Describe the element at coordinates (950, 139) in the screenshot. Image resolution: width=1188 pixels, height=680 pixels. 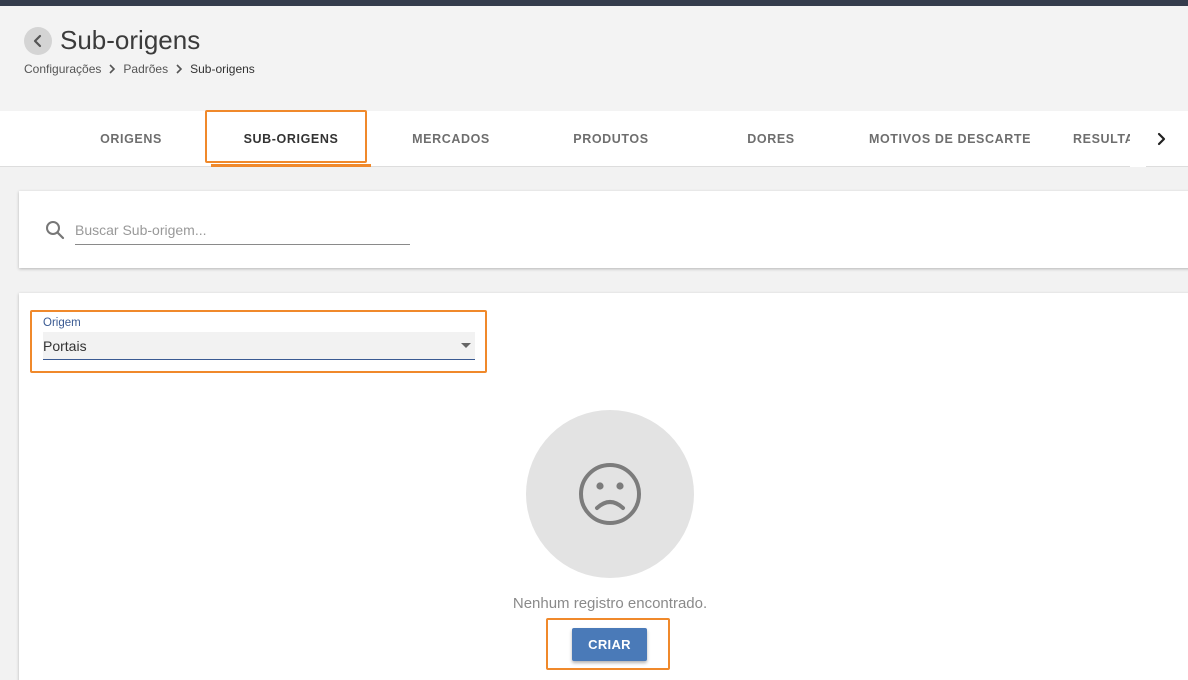
I see `tab-motivos-de-descarte: MOTIVOS DE DESCARTE` at that location.